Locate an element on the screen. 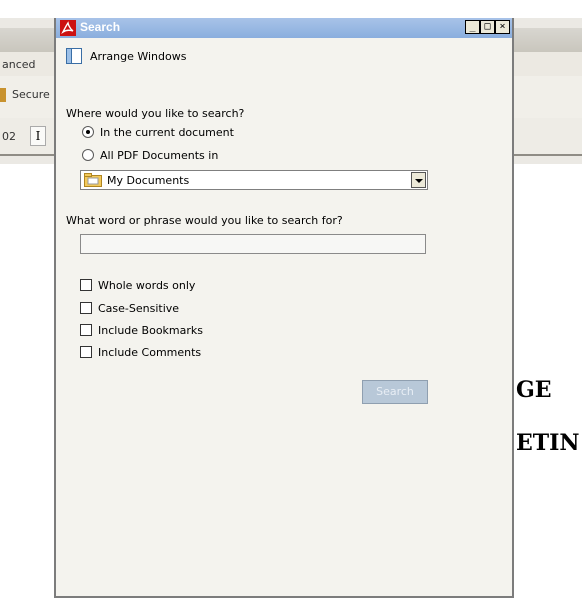  document-text-line: ETIN is located at coordinates (548, 443).